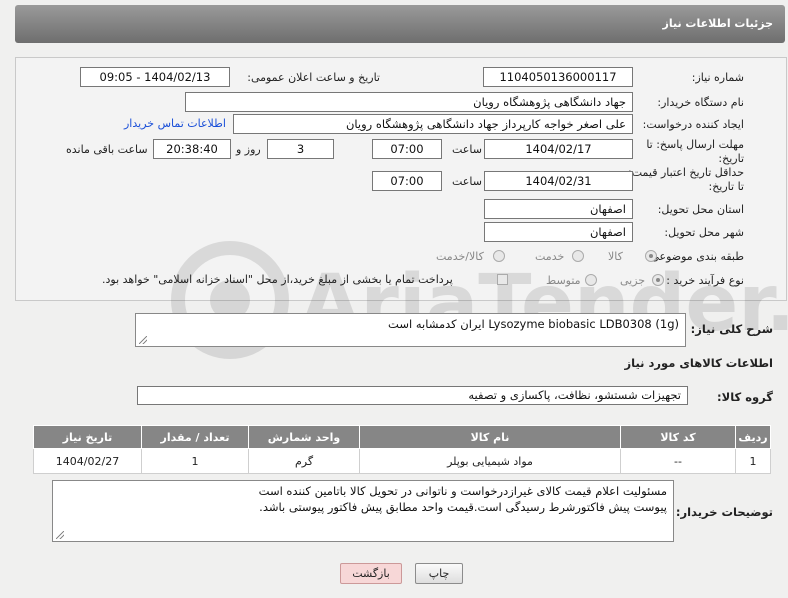  What do you see at coordinates (490, 437) in the screenshot?
I see `col-header-name: نام کالا` at bounding box center [490, 437].